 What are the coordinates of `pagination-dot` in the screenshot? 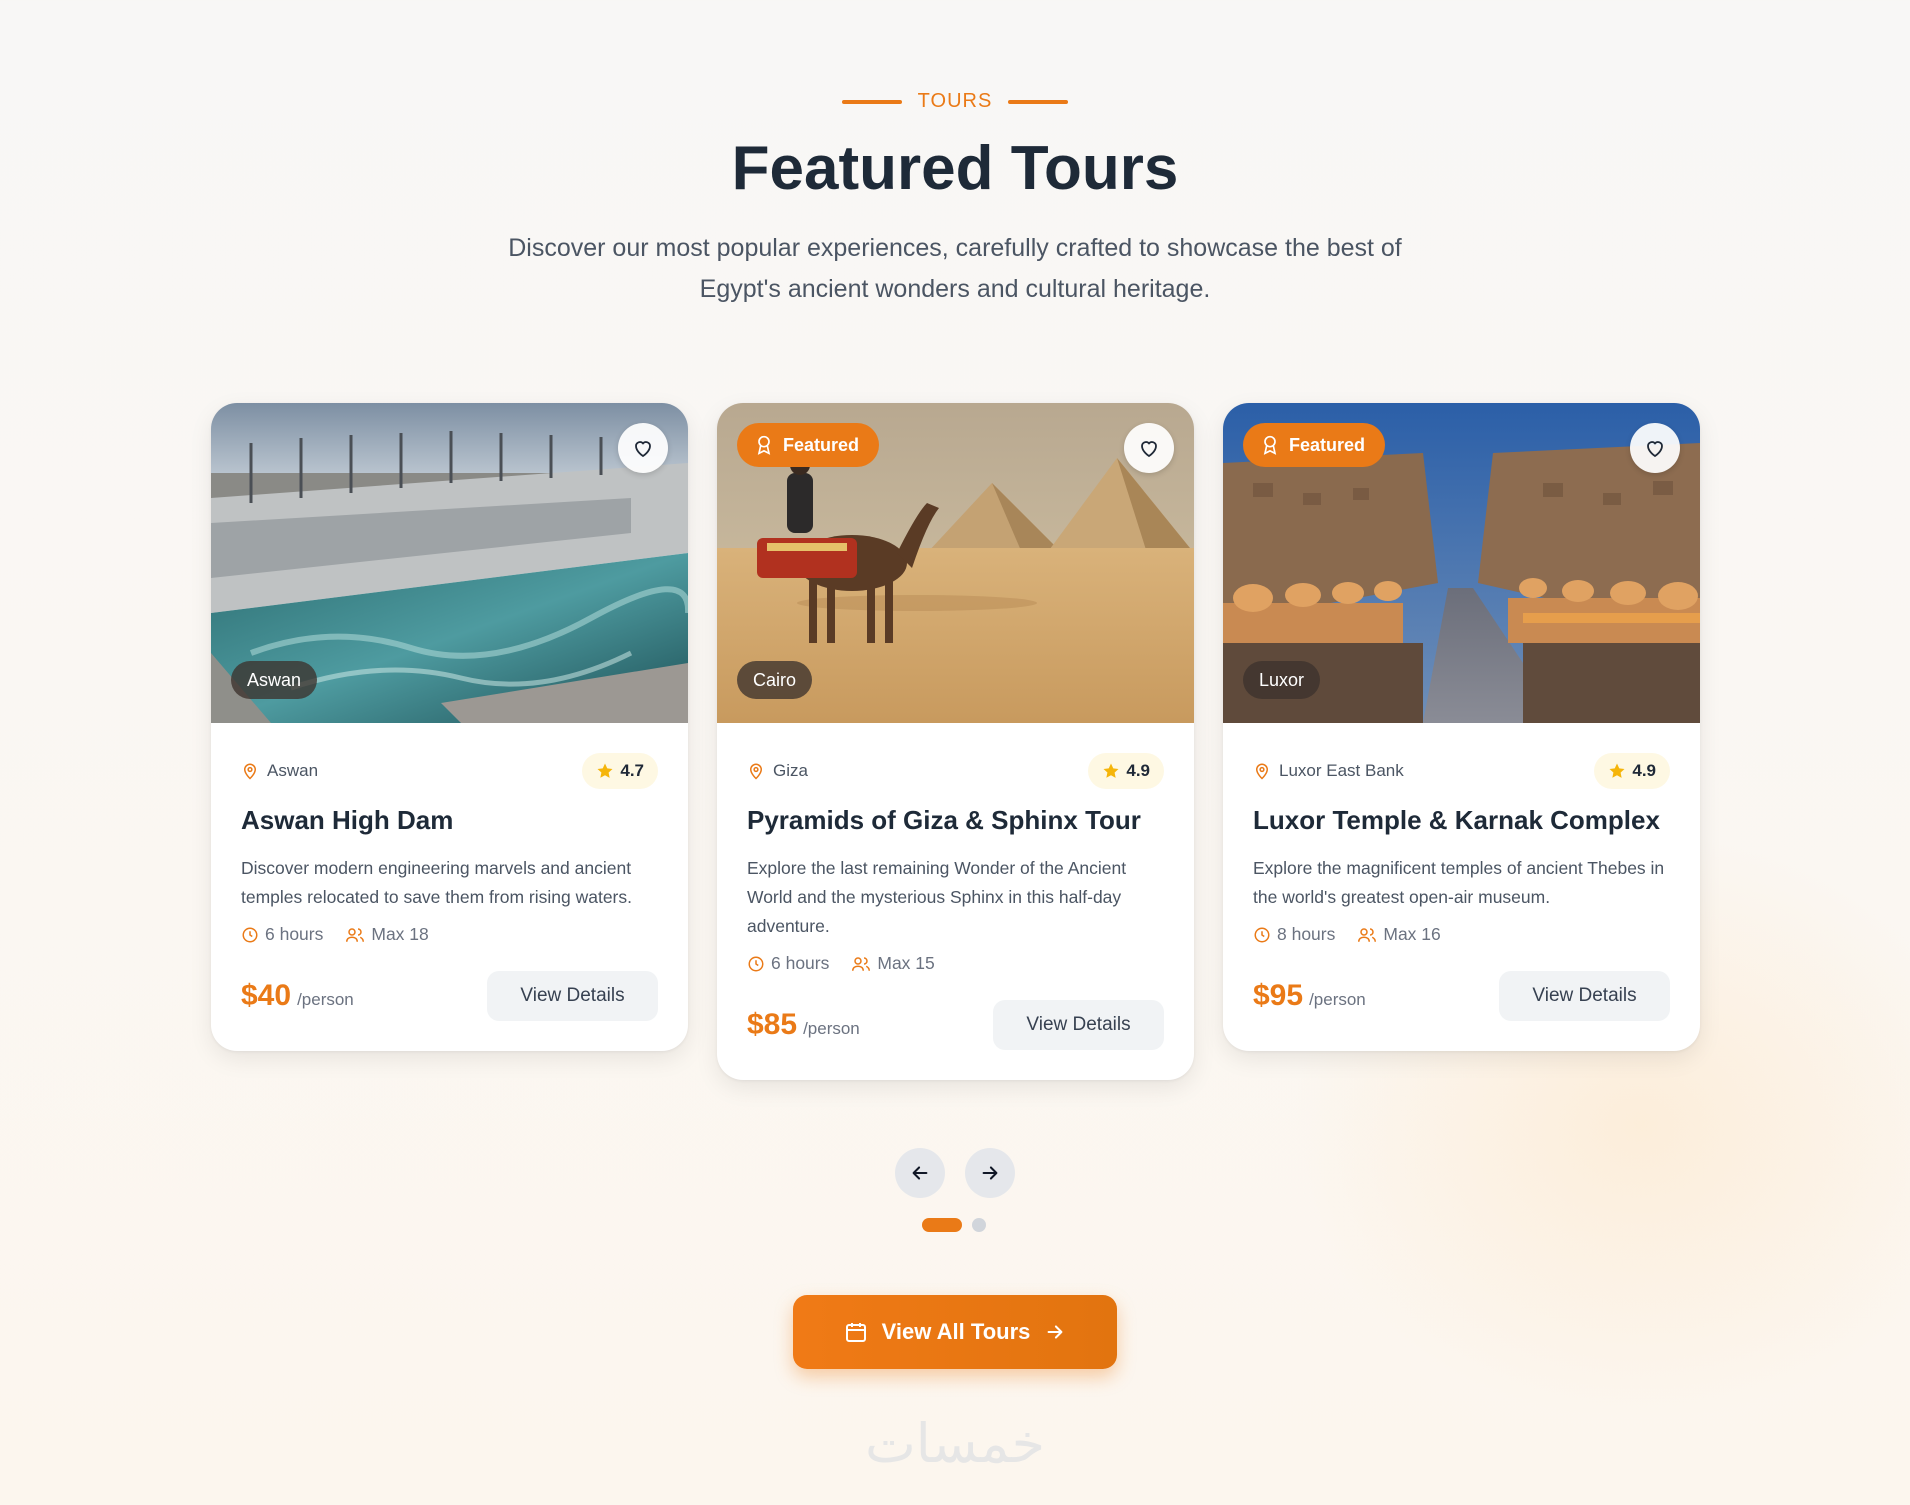 It's located at (979, 1225).